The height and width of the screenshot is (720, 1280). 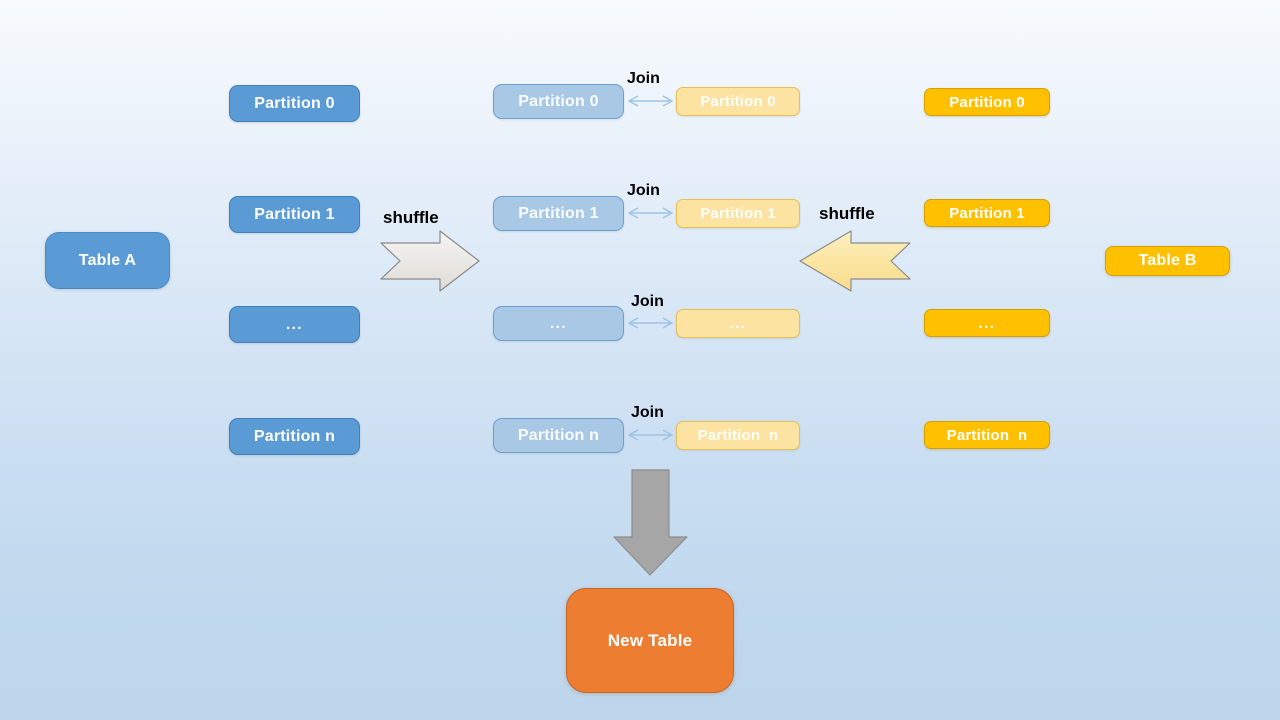 I want to click on source-b-partition-n: Partition n, so click(x=987, y=435).